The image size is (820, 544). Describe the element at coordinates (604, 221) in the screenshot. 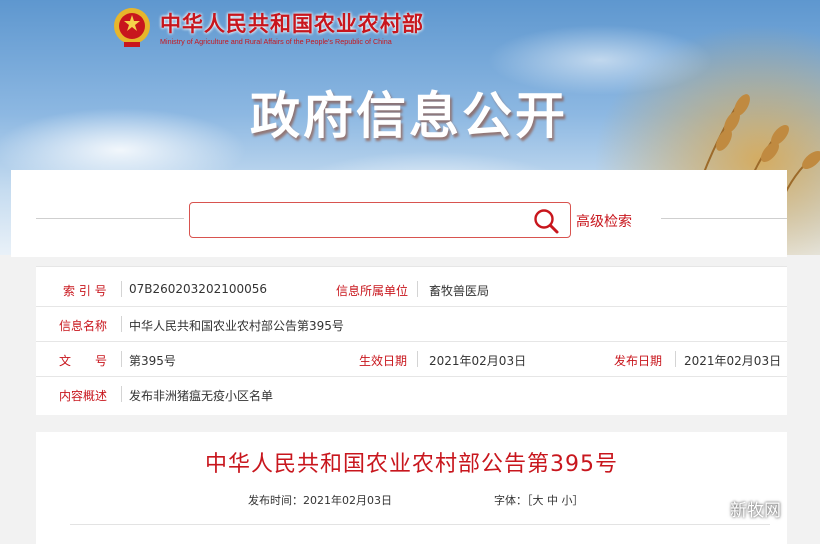

I see `advanced-search-link: 高级检索` at that location.